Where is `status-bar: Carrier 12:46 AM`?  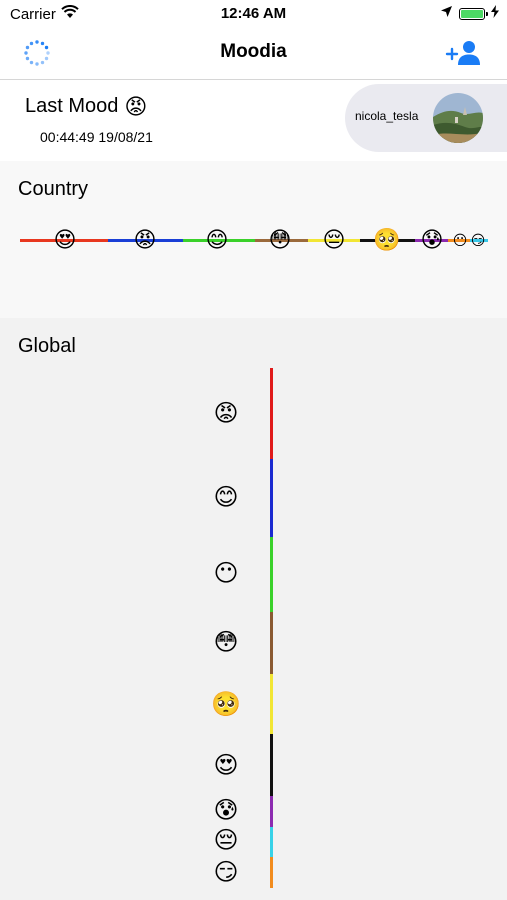 status-bar: Carrier 12:46 AM is located at coordinates (253, 14).